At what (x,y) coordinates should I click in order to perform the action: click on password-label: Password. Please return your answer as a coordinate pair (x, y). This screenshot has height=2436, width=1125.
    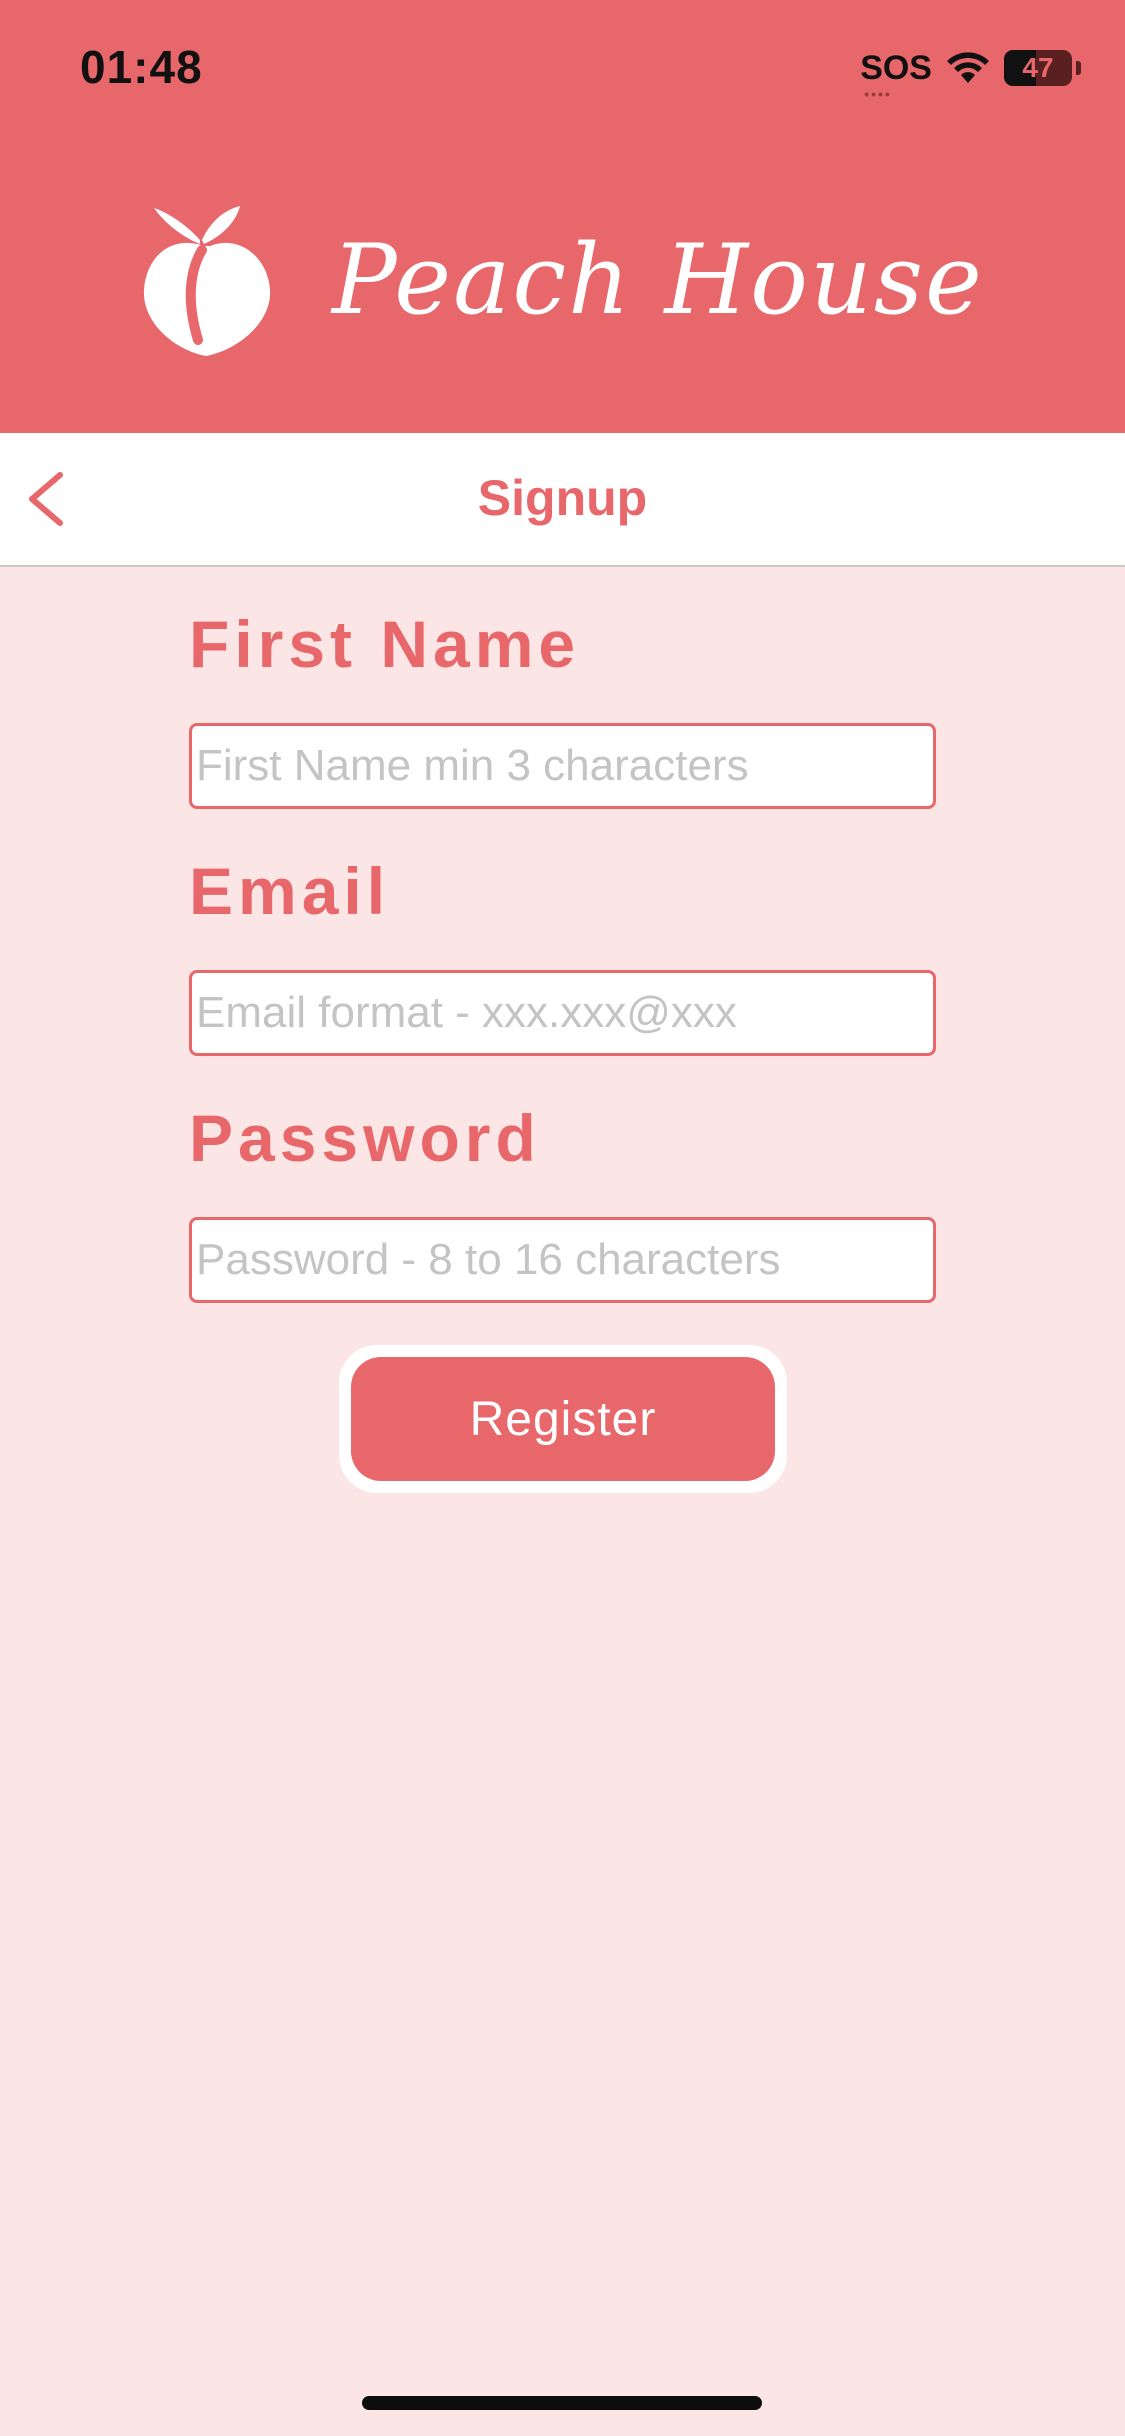
    Looking at the image, I should click on (365, 1138).